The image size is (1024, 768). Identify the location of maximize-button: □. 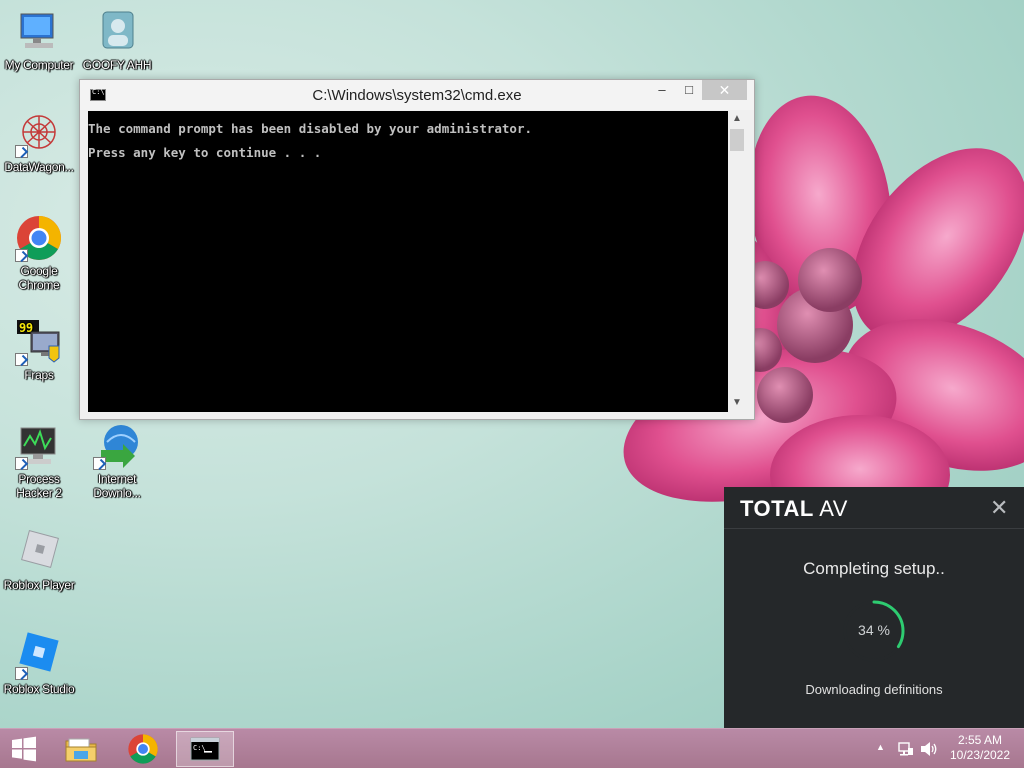
(689, 90).